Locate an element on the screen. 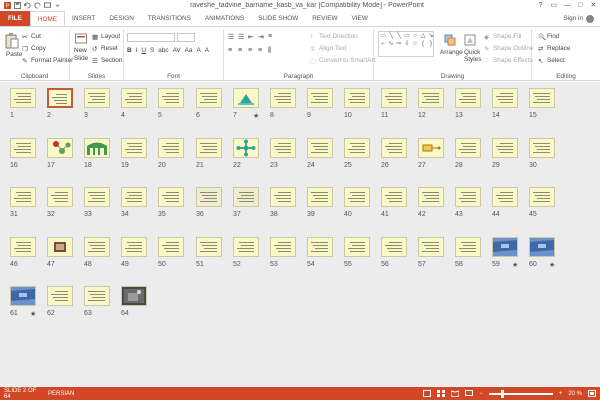 This screenshot has width=600, height=400. shape-effects-button: ◌ Shape Effects is located at coordinates (508, 60).